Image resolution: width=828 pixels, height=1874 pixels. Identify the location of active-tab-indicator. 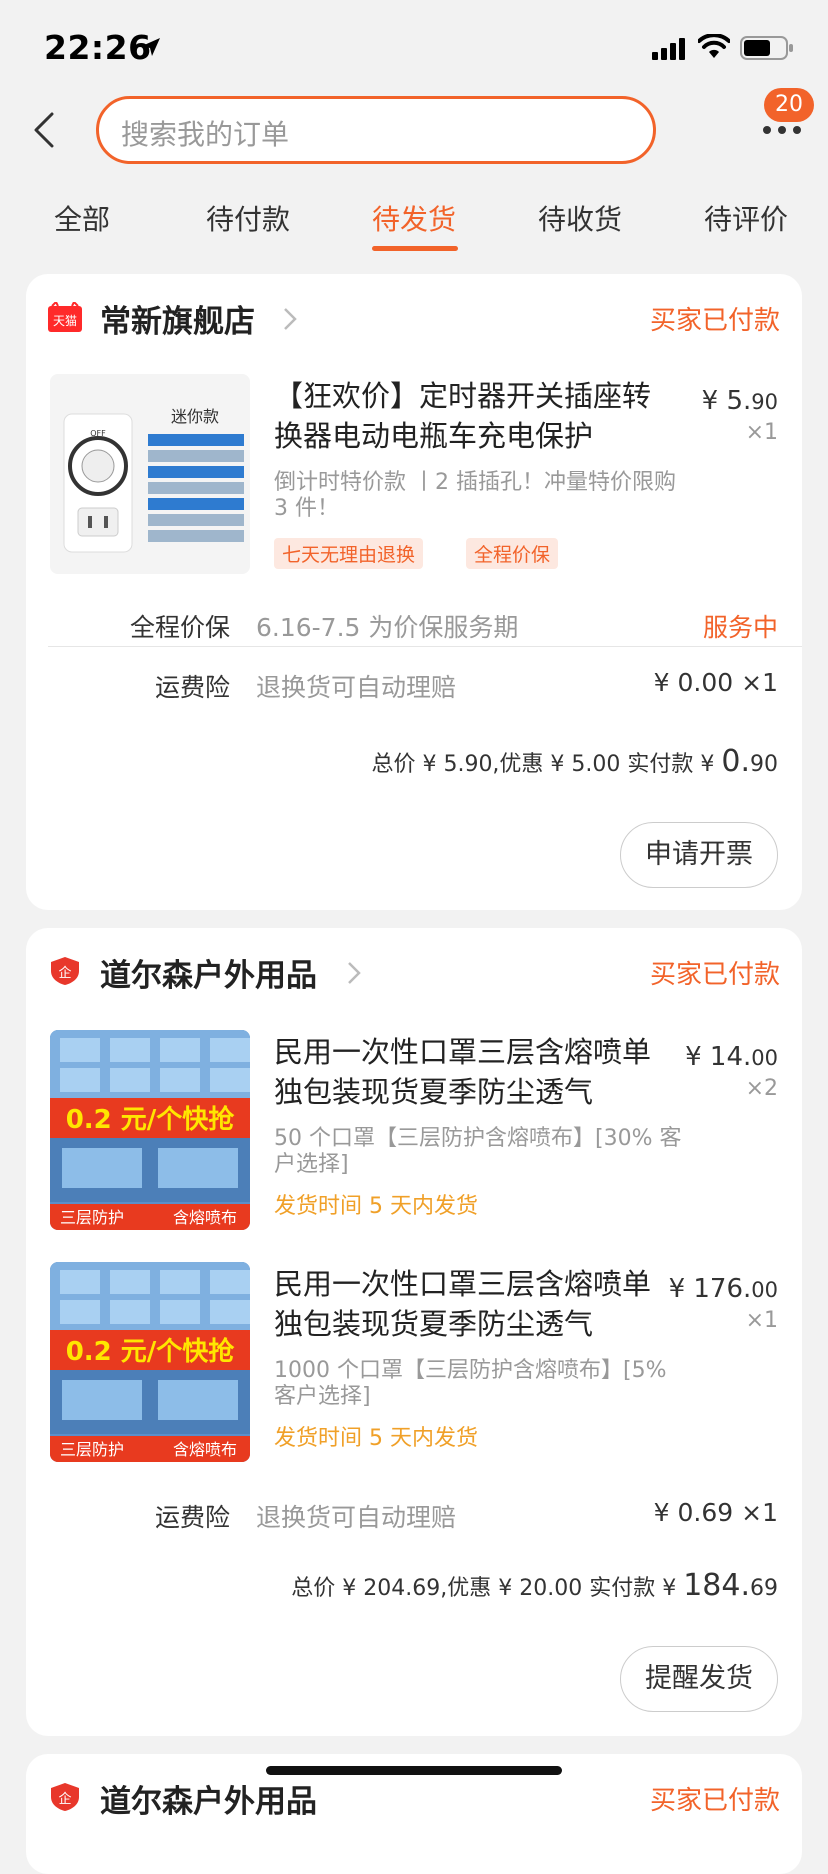
(415, 248).